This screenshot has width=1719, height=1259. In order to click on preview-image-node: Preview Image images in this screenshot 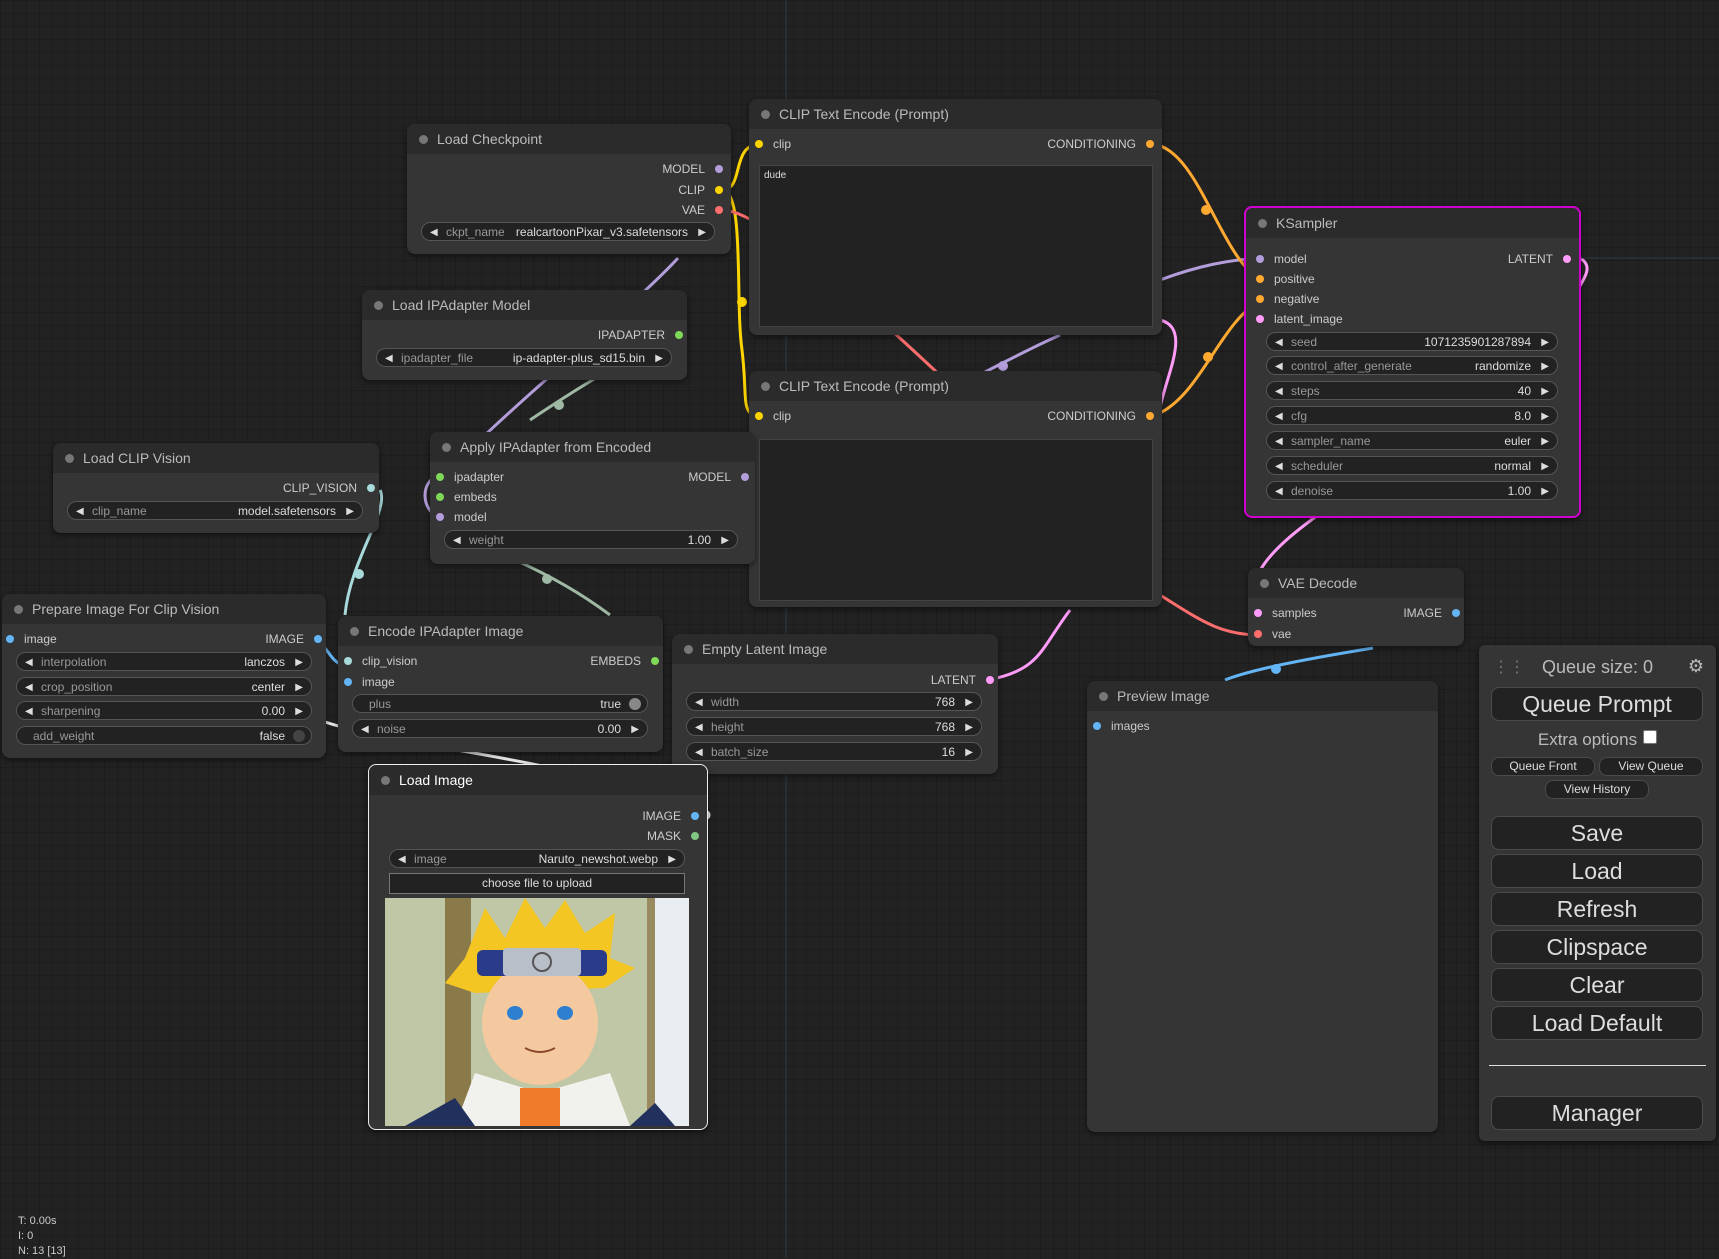, I will do `click(1262, 906)`.